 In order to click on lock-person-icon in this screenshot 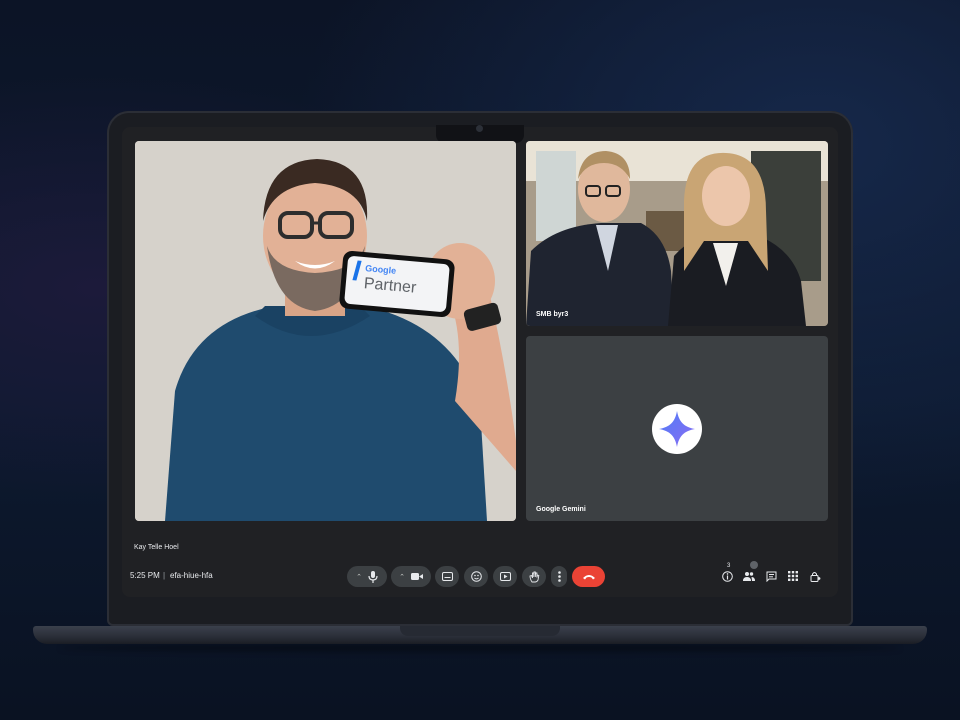, I will do `click(815, 576)`.